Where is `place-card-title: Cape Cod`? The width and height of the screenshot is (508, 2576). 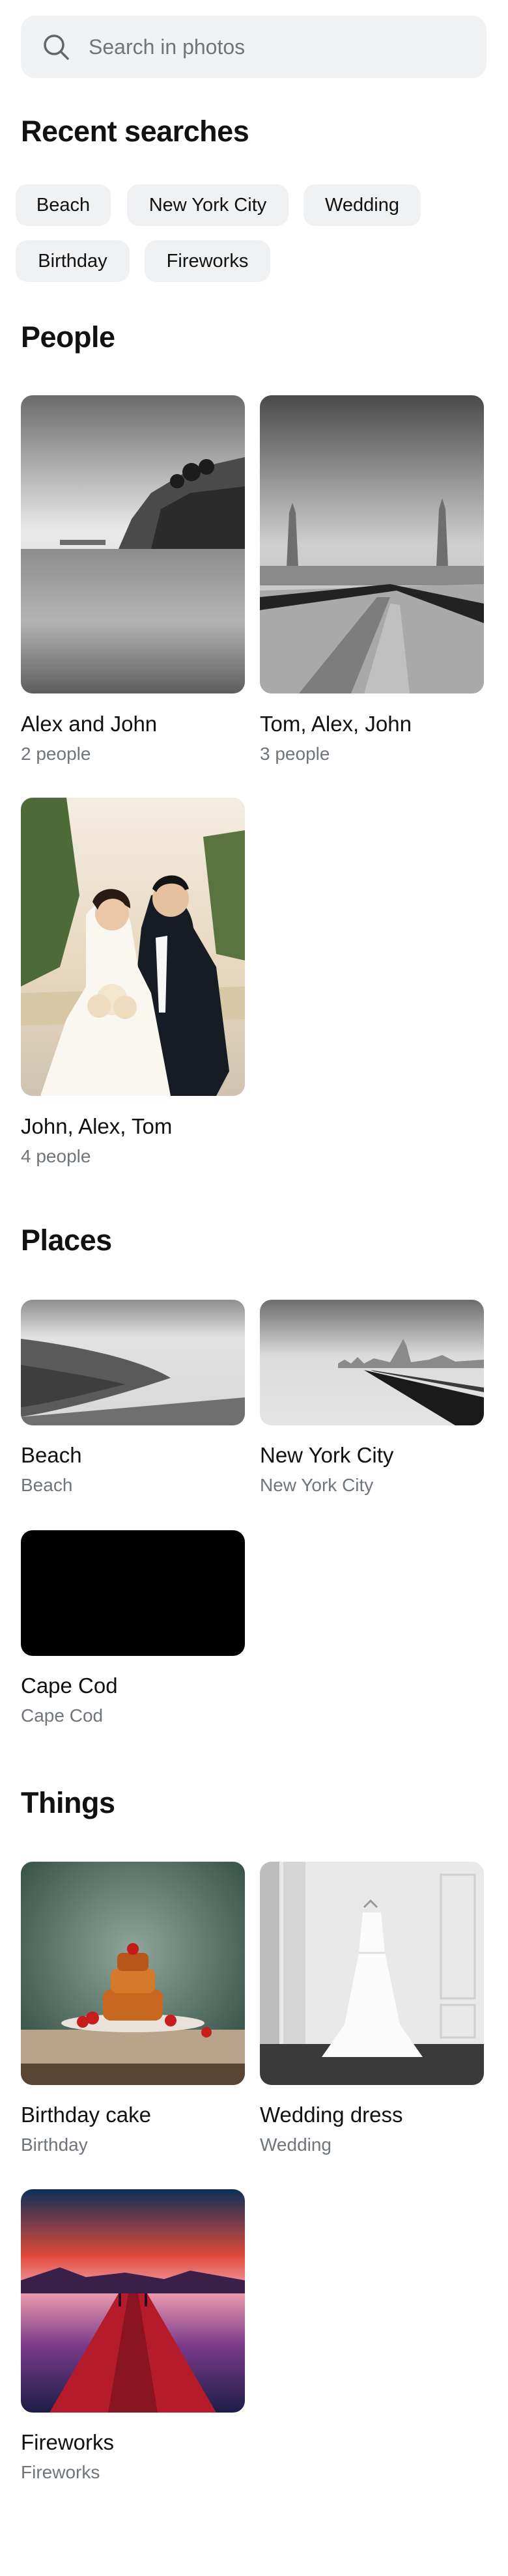
place-card-title: Cape Cod is located at coordinates (69, 1686).